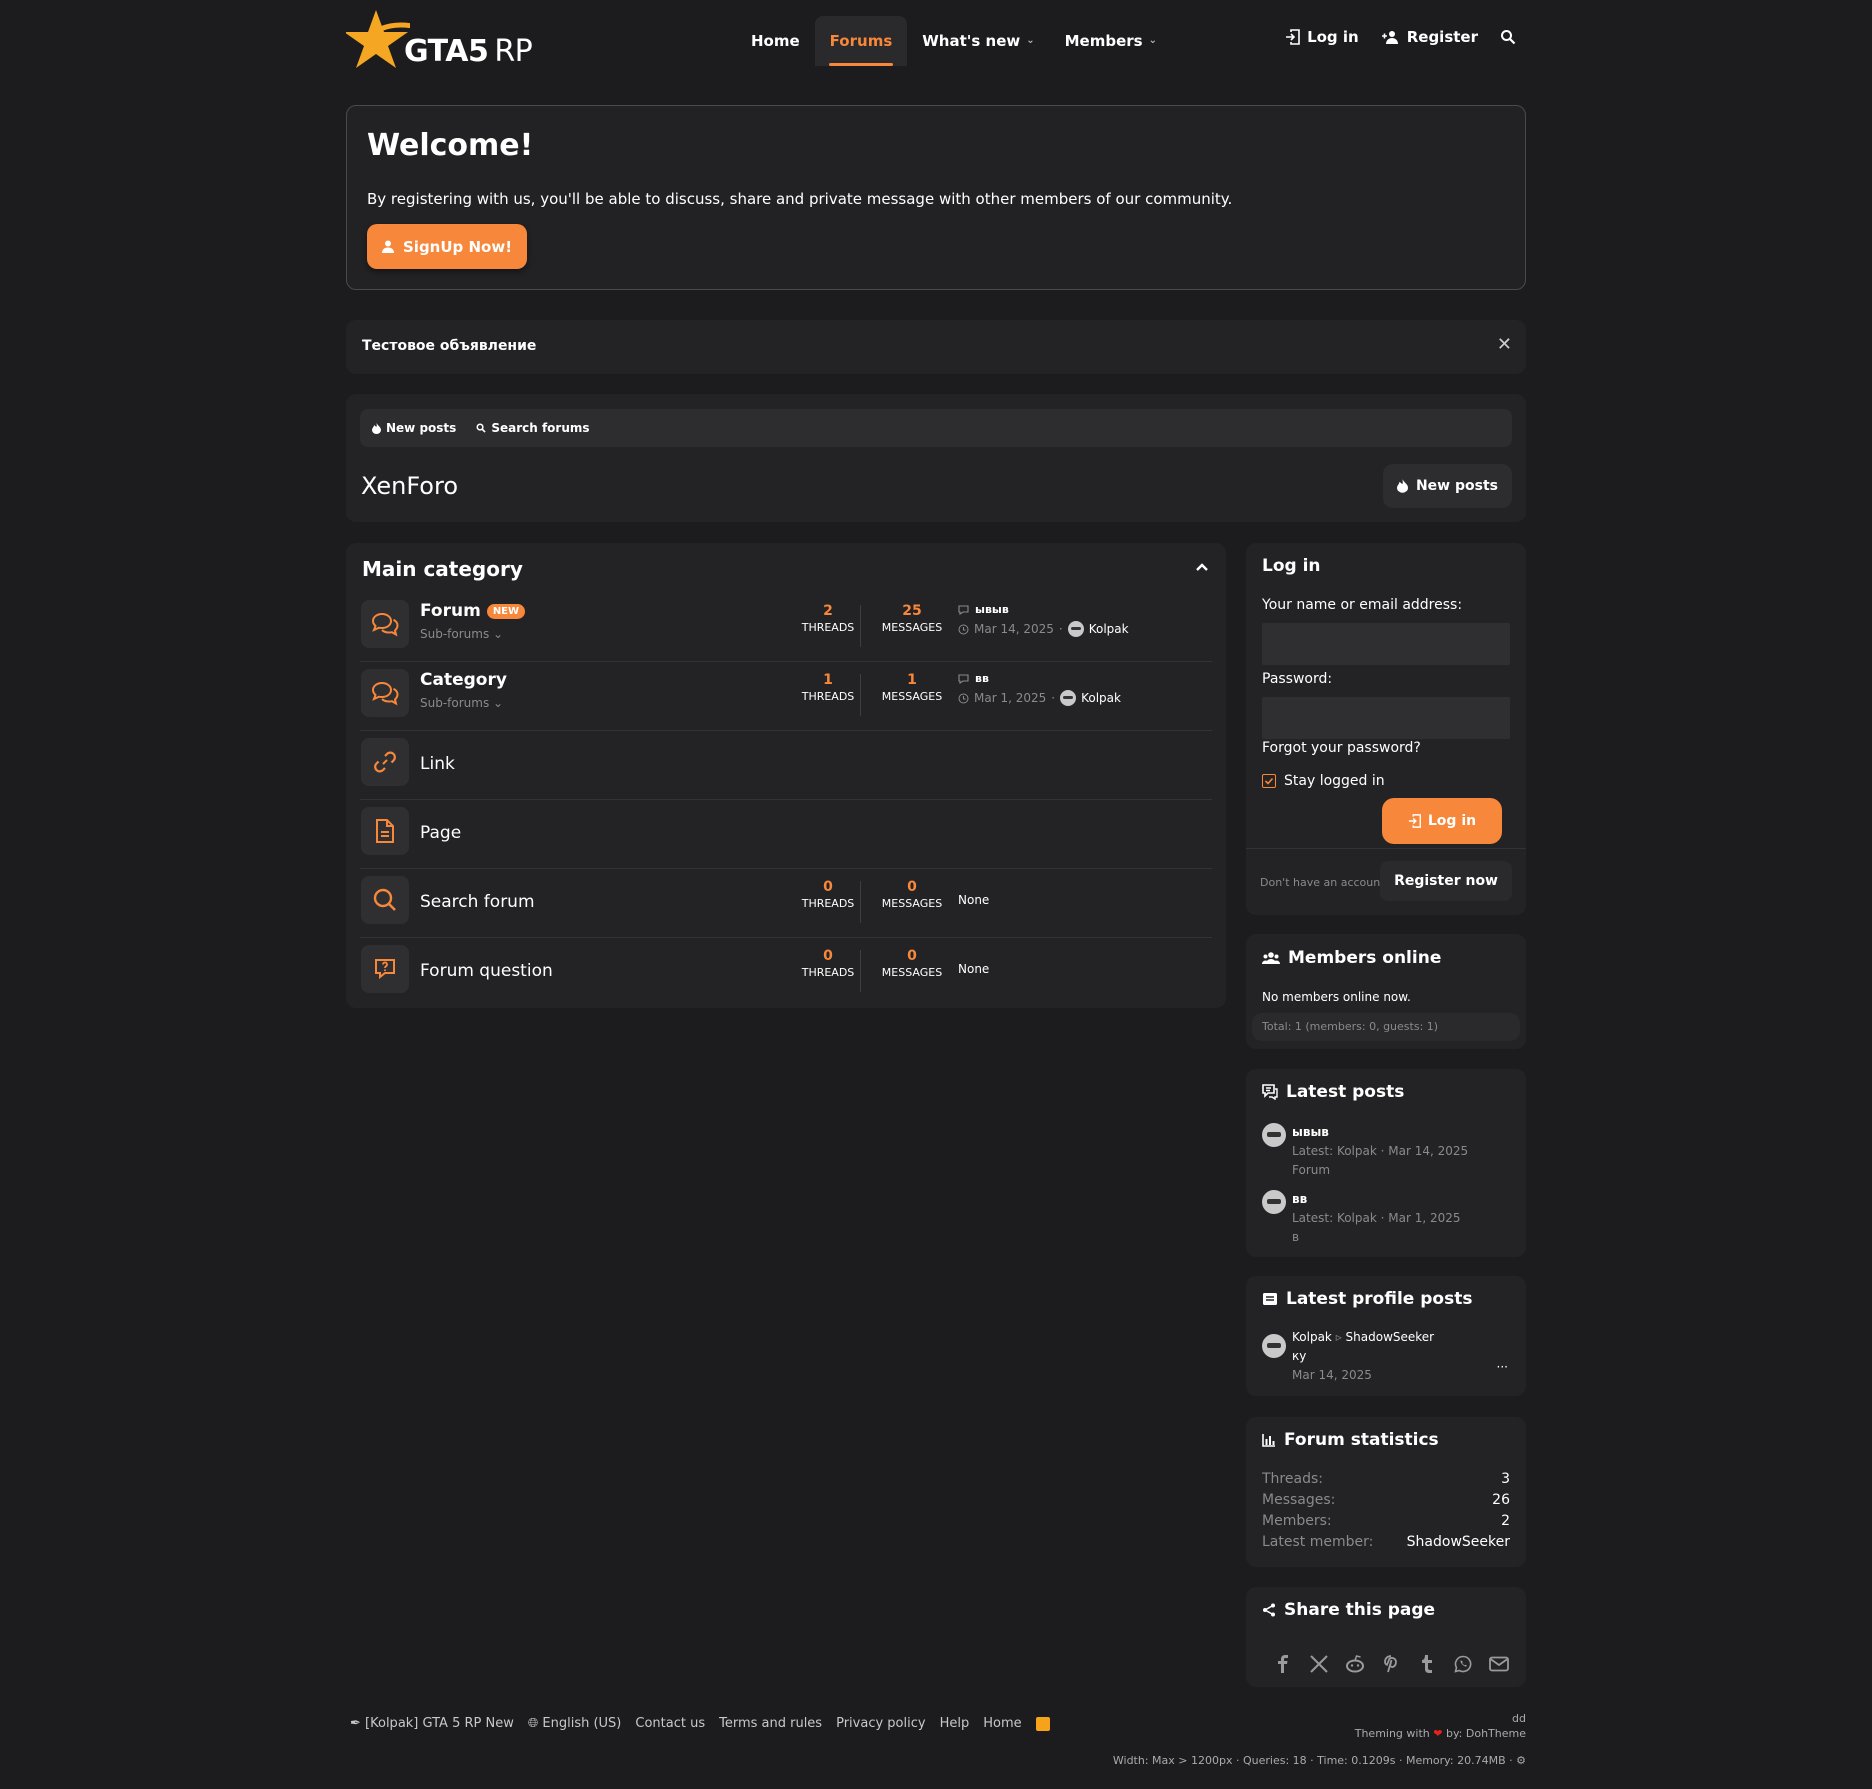 Image resolution: width=1872 pixels, height=1789 pixels. What do you see at coordinates (912, 894) in the screenshot?
I see `messages-stat: 0 MESSAGES` at bounding box center [912, 894].